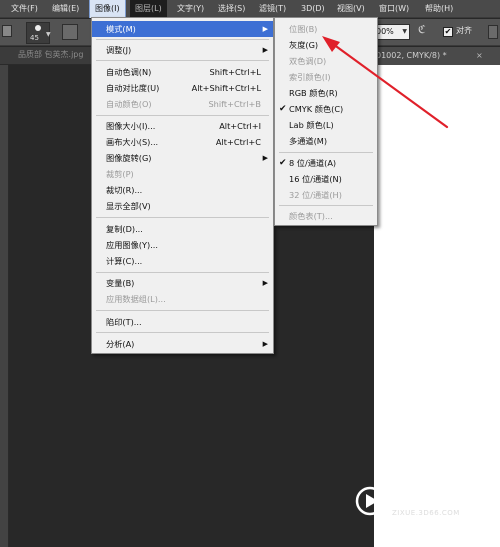 Image resolution: width=500 pixels, height=547 pixels. What do you see at coordinates (326, 93) in the screenshot?
I see `mode-item-rgb-color: RGB 颜色(R)` at bounding box center [326, 93].